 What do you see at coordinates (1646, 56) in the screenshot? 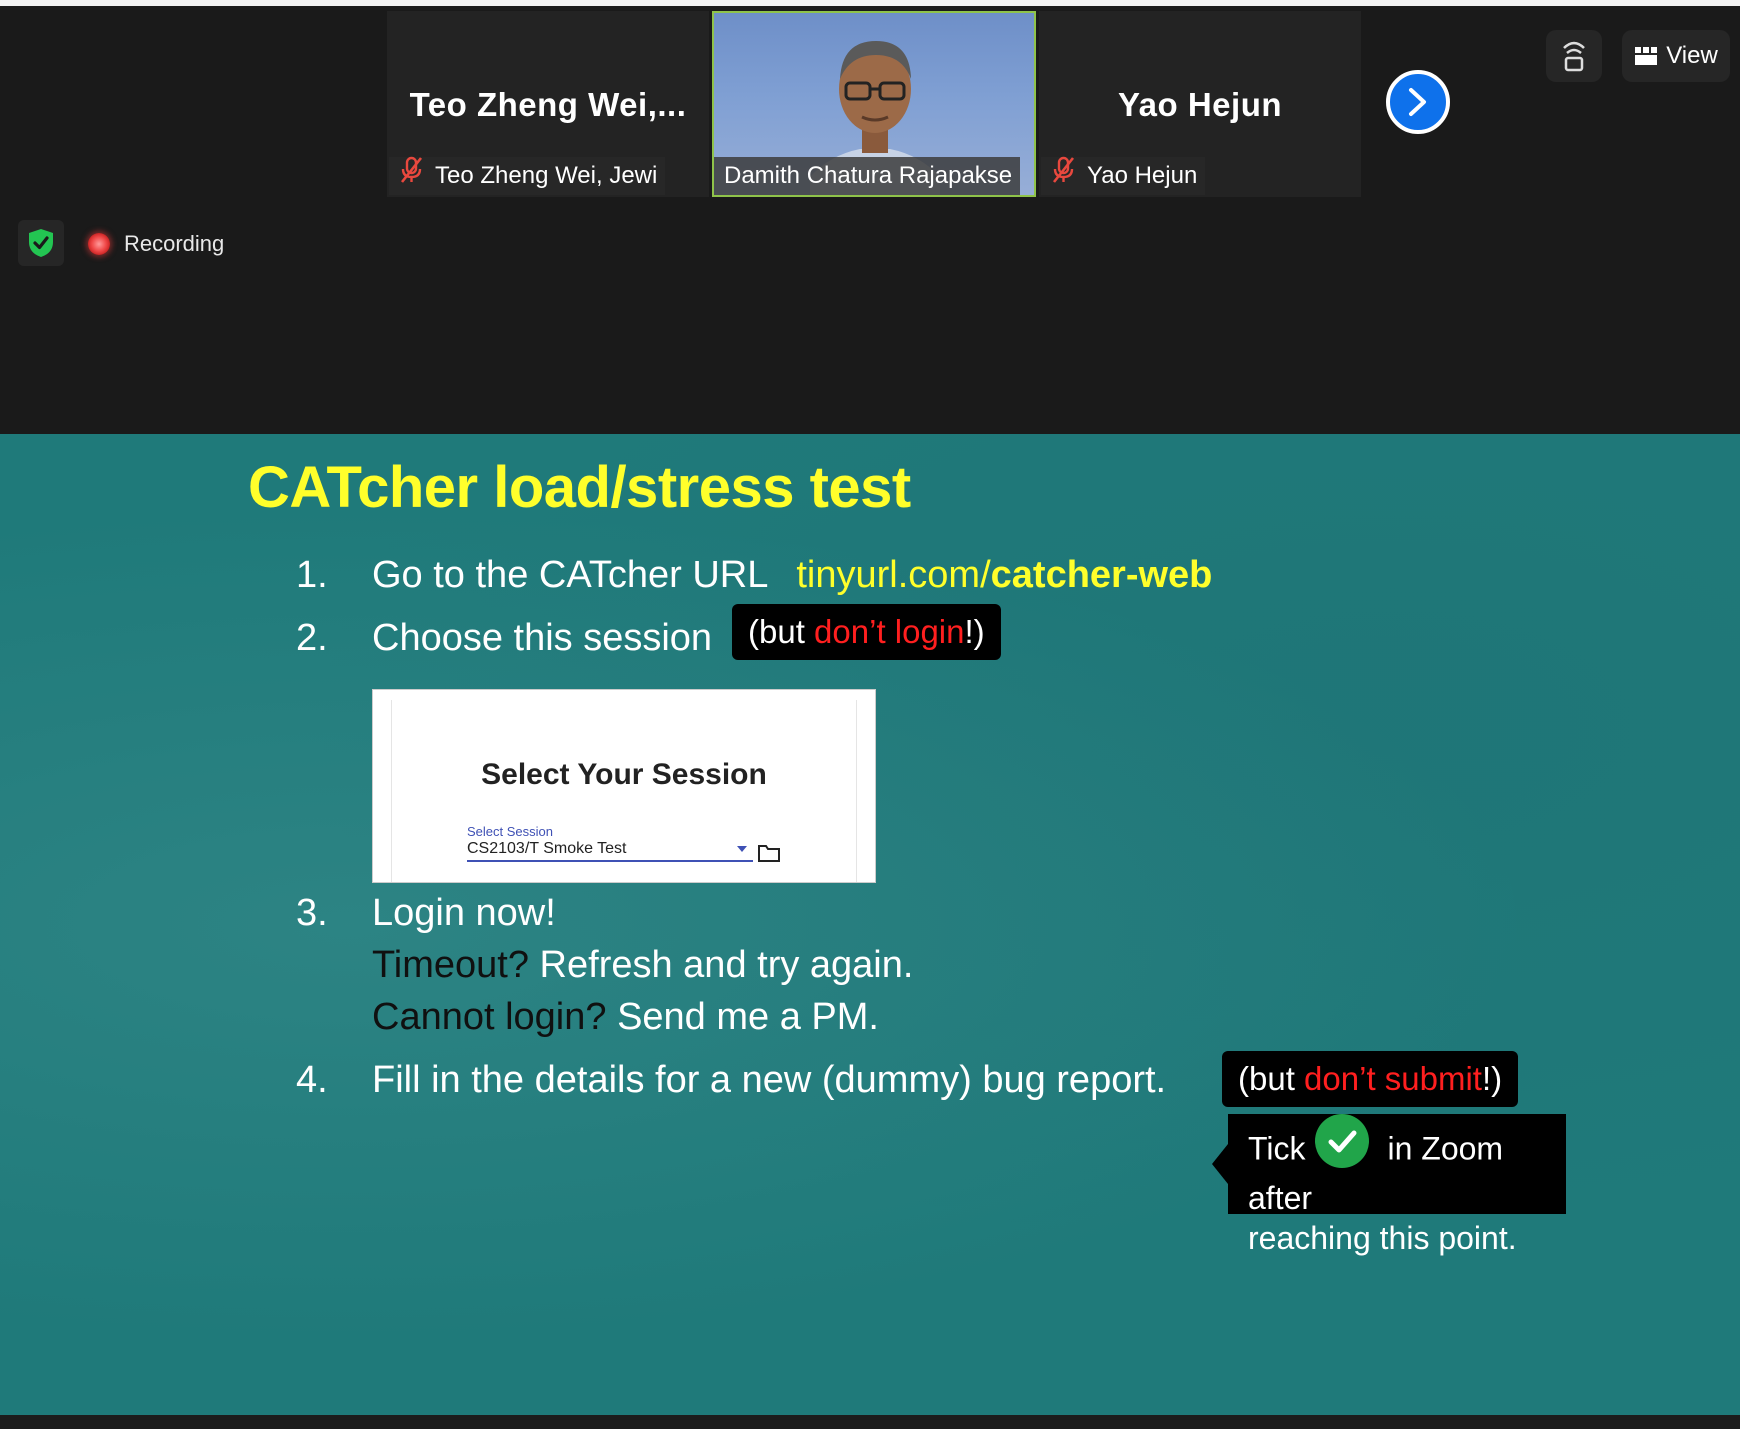
I see `grid-view-icon` at bounding box center [1646, 56].